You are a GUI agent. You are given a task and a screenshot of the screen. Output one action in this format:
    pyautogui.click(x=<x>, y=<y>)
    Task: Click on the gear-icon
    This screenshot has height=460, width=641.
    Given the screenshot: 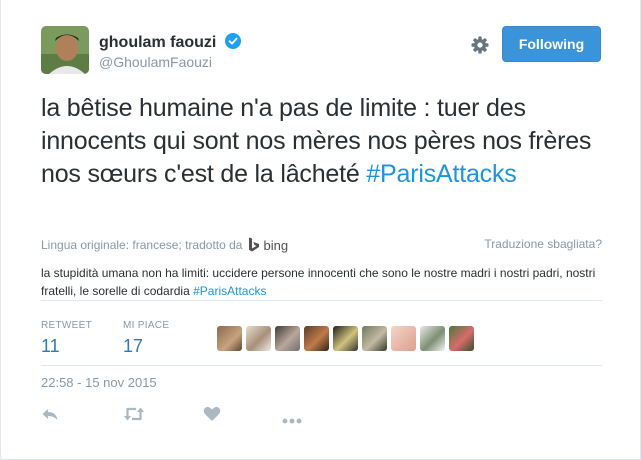 What is the action you would take?
    pyautogui.click(x=480, y=45)
    